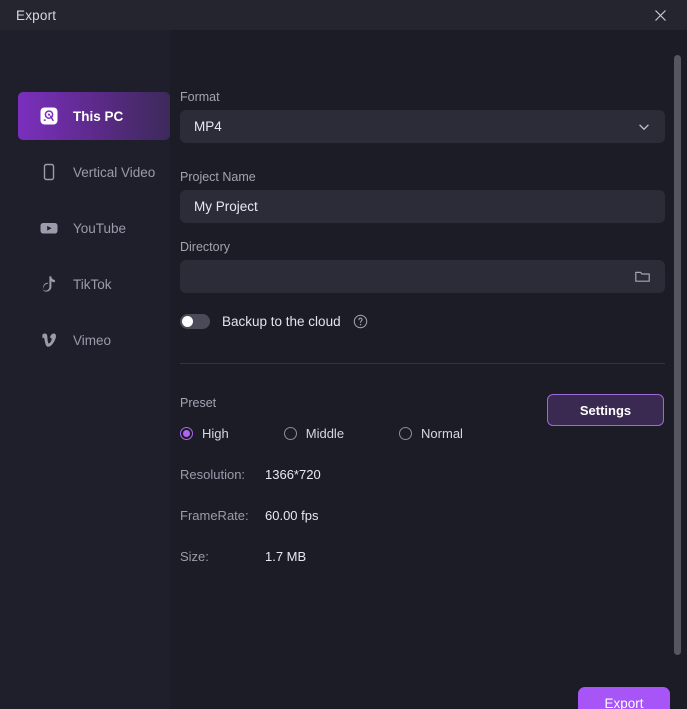 The image size is (687, 709). I want to click on sidebar-item-youtube: YouTube, so click(94, 228).